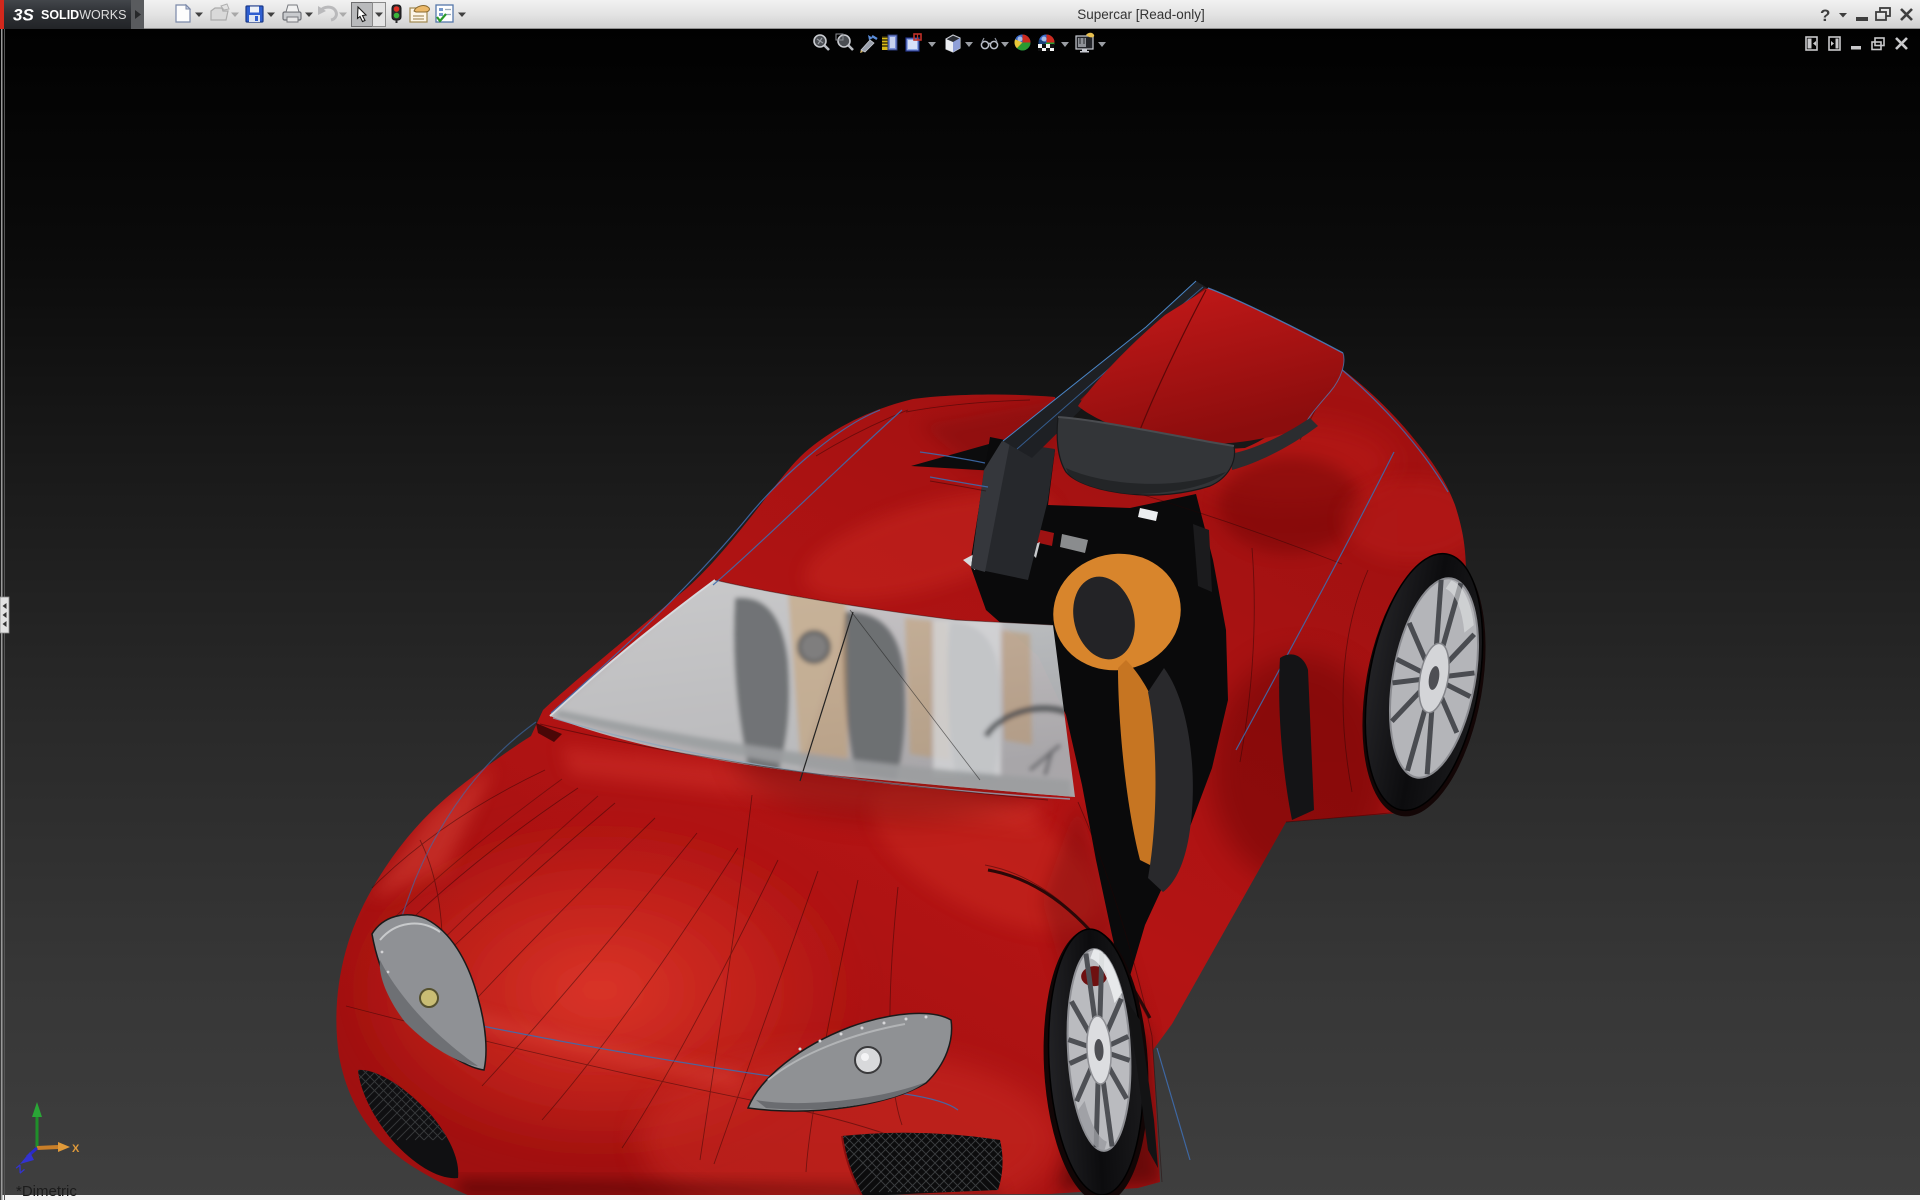 The image size is (1920, 1200). What do you see at coordinates (83, 15) in the screenshot?
I see `svg-text: SOLIDWORKS` at bounding box center [83, 15].